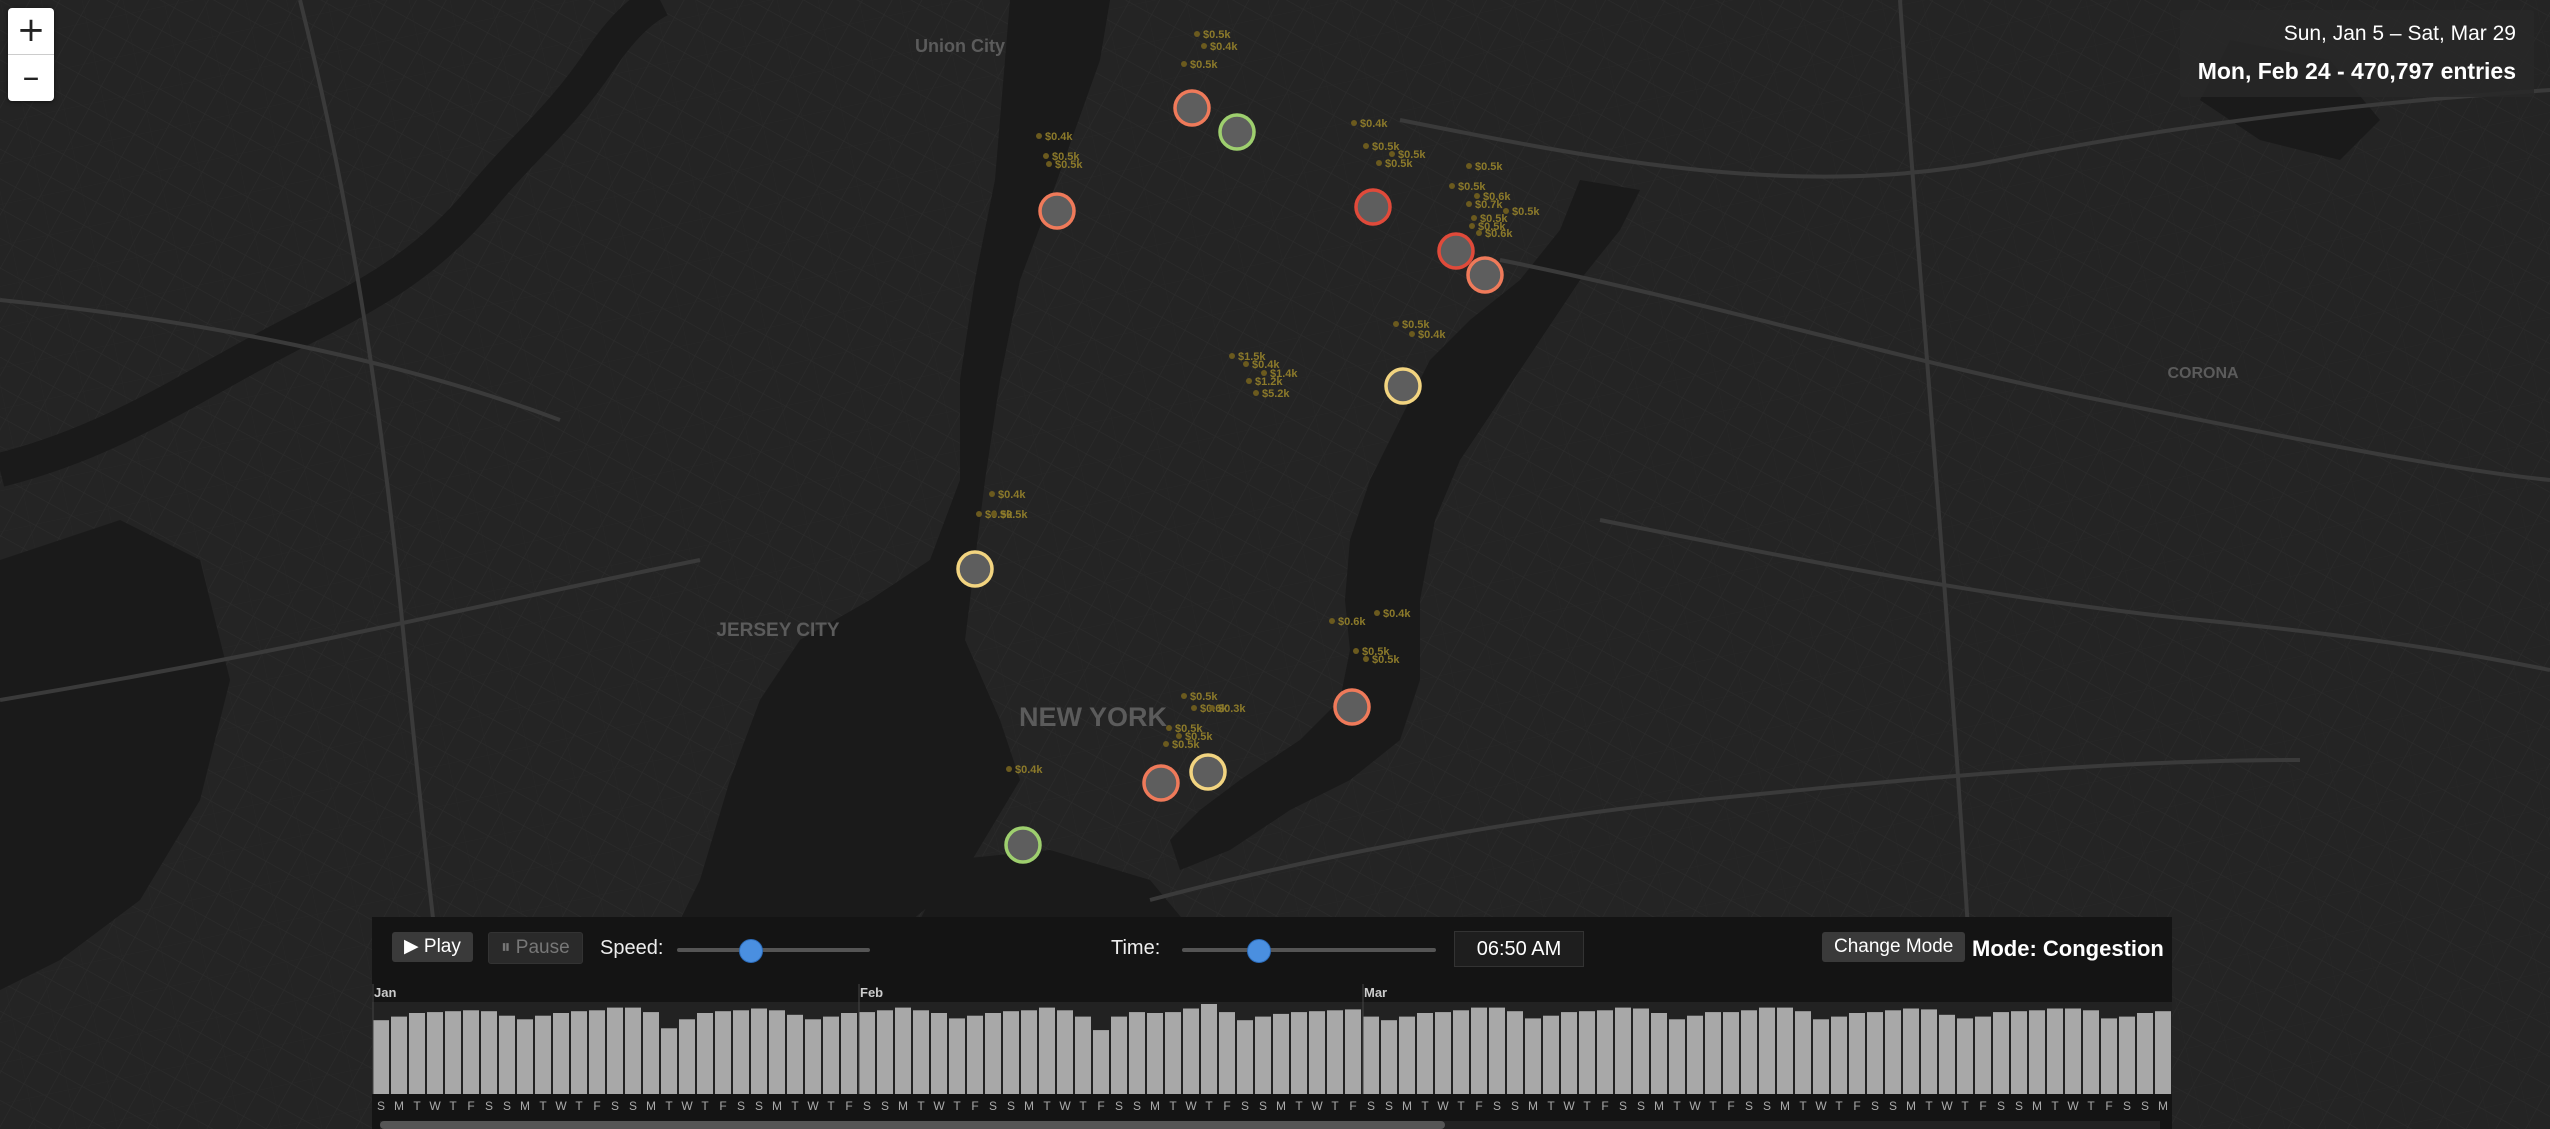 The width and height of the screenshot is (2550, 1129). Describe the element at coordinates (432, 947) in the screenshot. I see `play-button: ▶ Play` at that location.